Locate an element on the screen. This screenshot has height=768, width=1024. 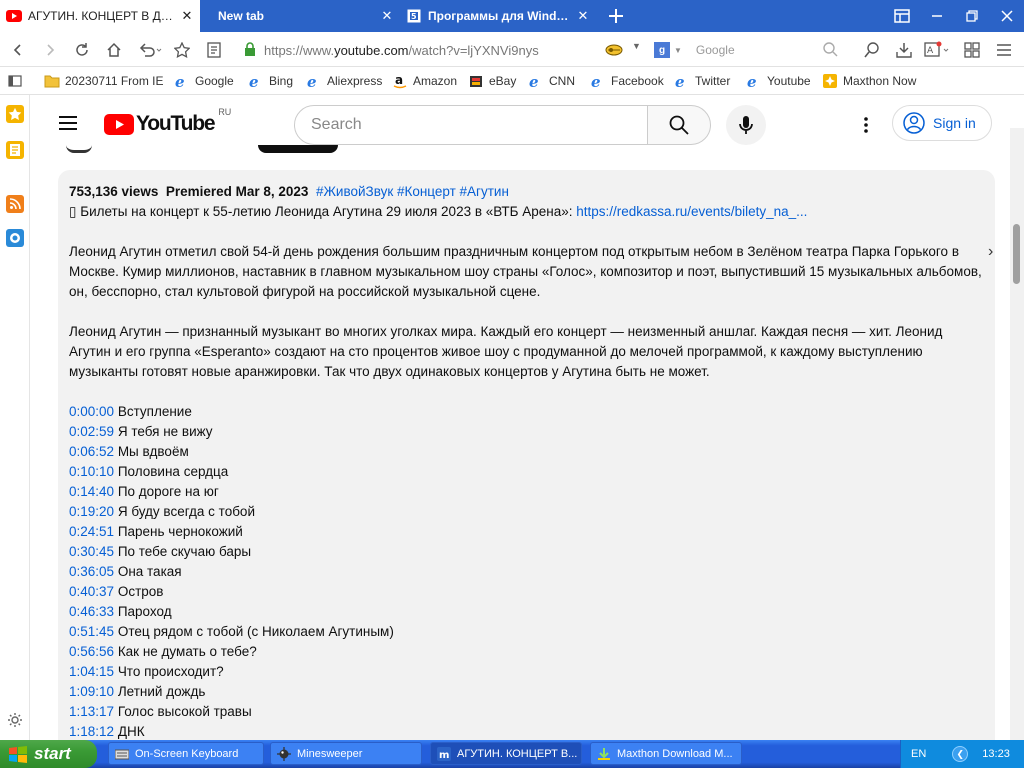
bookmark-youtube: e Youtube is located at coordinates (778, 81).